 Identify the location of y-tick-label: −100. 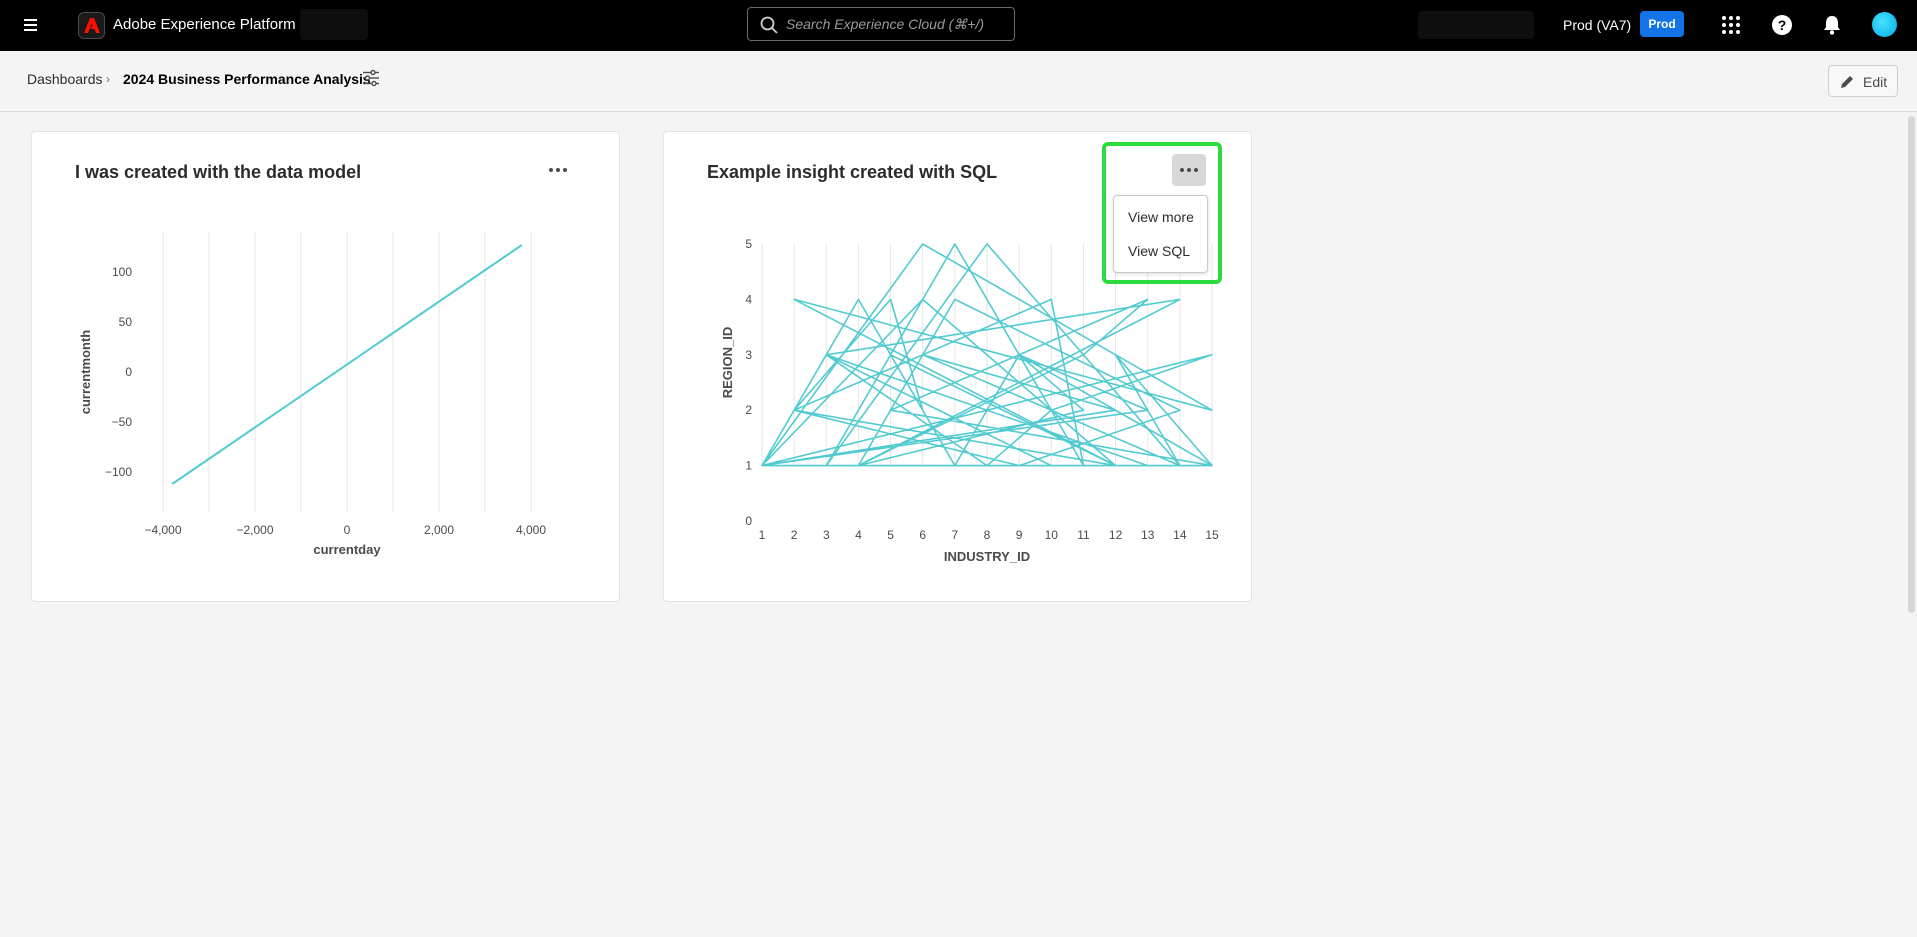
(118, 472).